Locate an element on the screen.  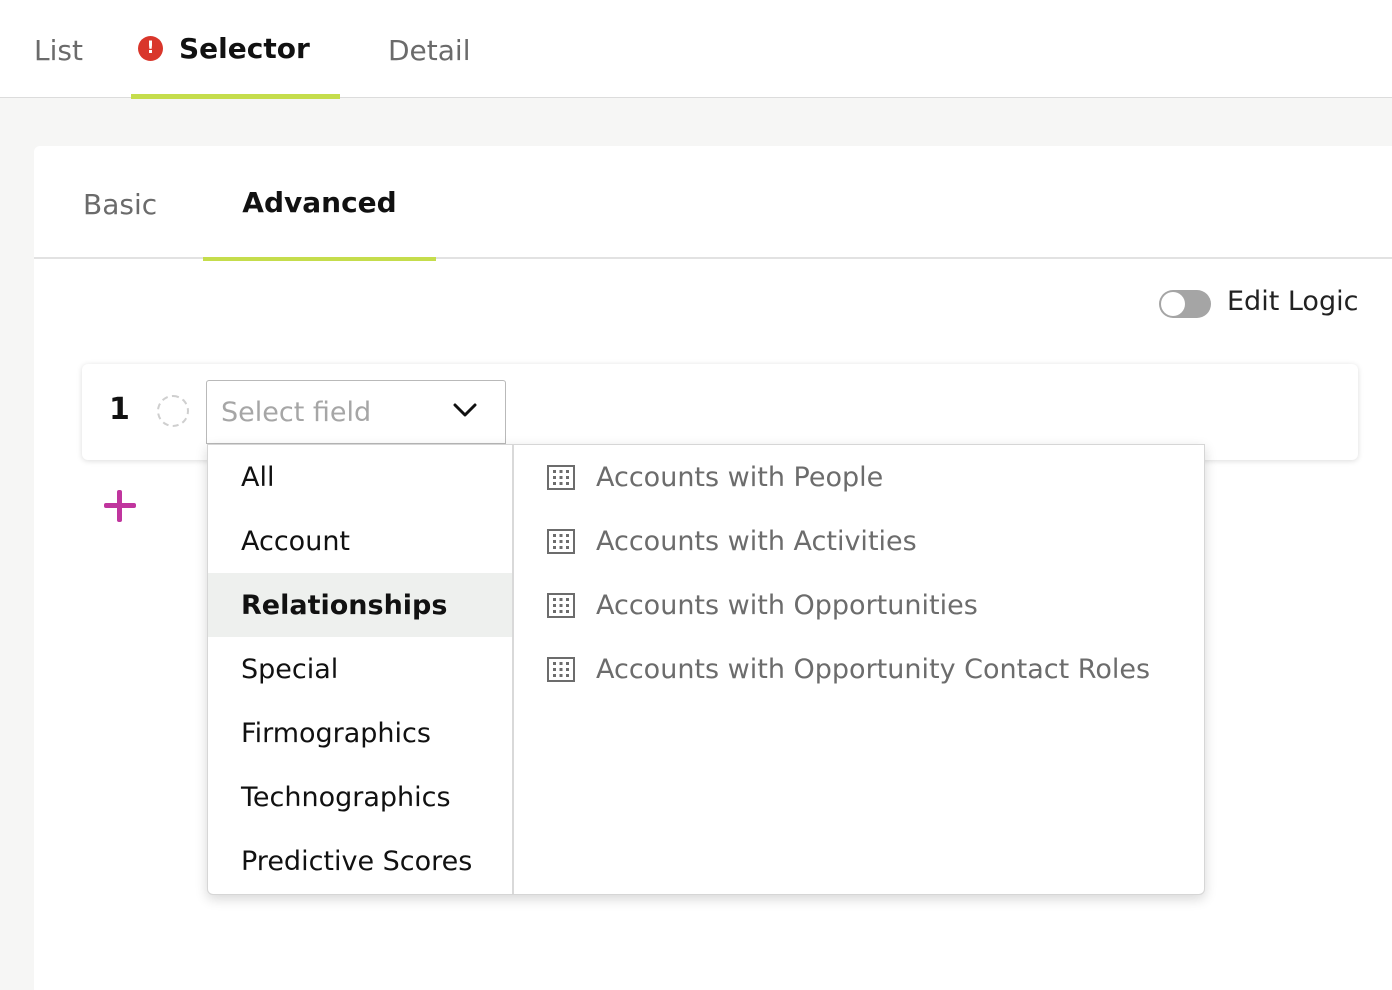
tab-basic-label: Basic is located at coordinates (120, 204).